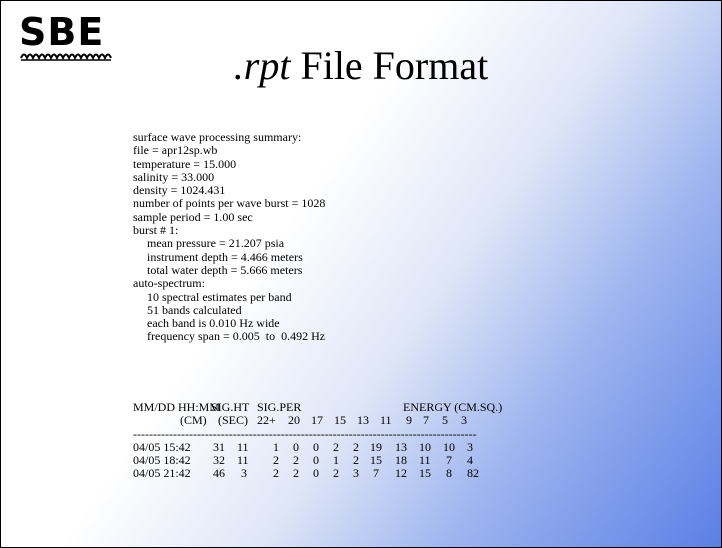  I want to click on band-label: 22+, so click(266, 420).